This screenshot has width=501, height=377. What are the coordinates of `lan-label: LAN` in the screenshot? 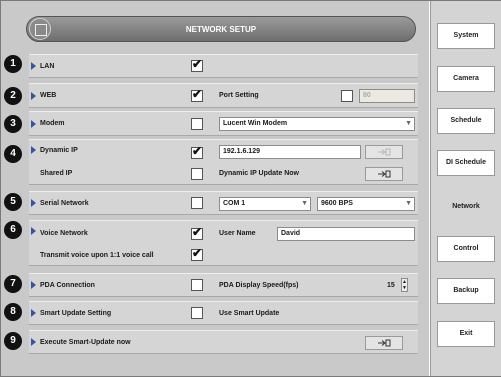 It's located at (47, 66).